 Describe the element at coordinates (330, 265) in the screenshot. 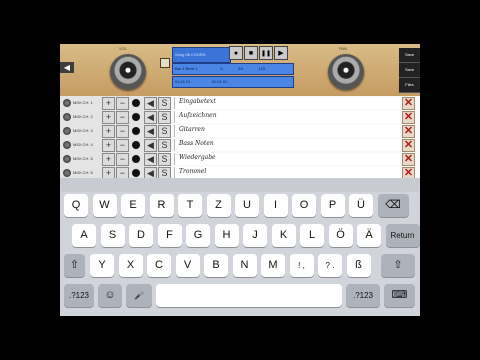

I see `key-row3-8: ? .` at that location.